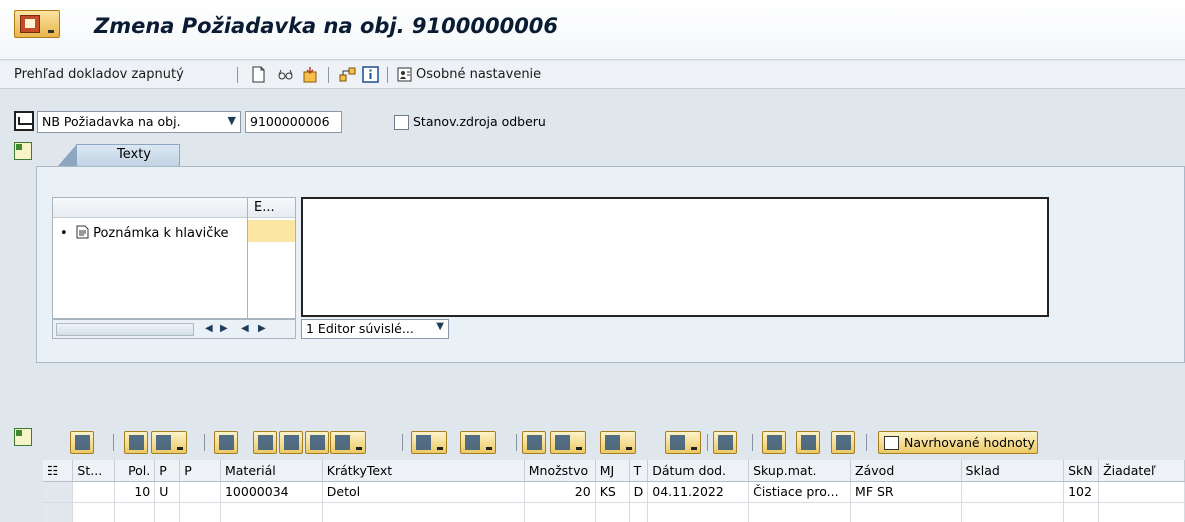 Image resolution: width=1185 pixels, height=522 pixels. What do you see at coordinates (610, 150) in the screenshot?
I see `tab-strip: Texty` at bounding box center [610, 150].